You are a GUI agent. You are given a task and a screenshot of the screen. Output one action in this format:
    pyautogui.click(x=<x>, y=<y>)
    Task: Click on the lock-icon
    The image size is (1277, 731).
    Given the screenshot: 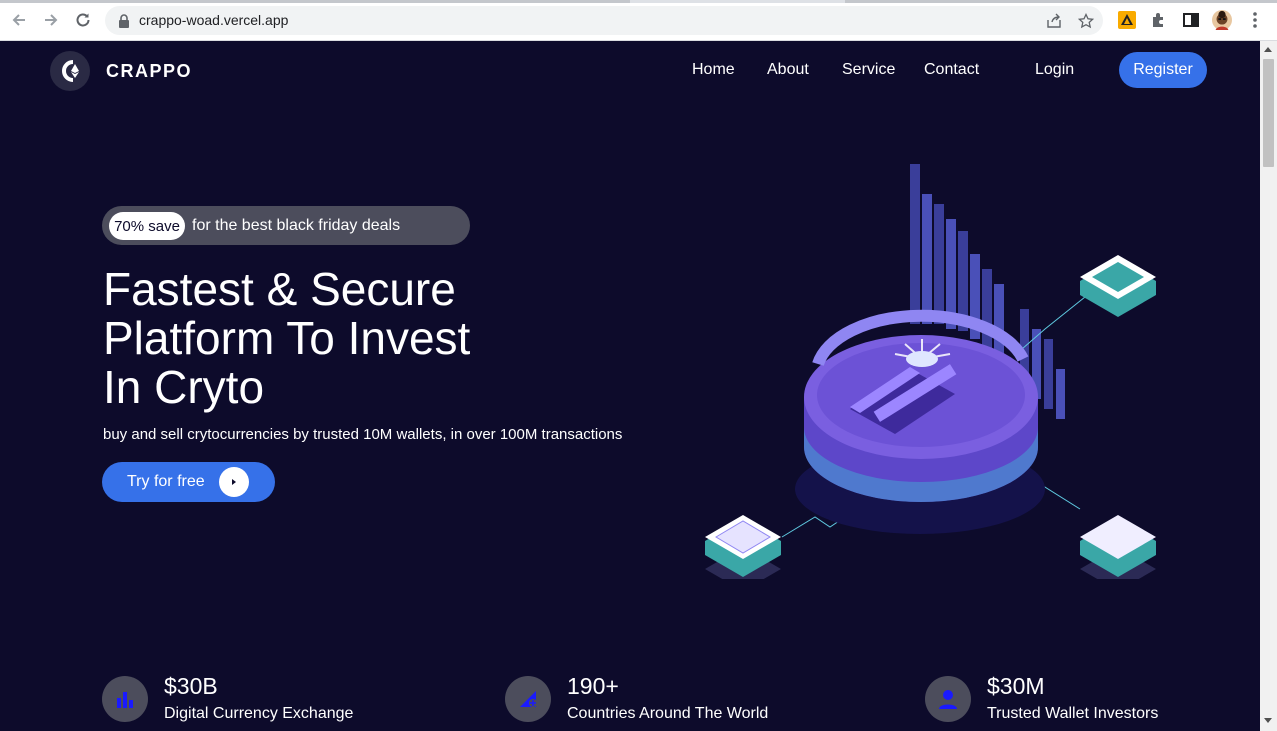 What is the action you would take?
    pyautogui.click(x=124, y=21)
    